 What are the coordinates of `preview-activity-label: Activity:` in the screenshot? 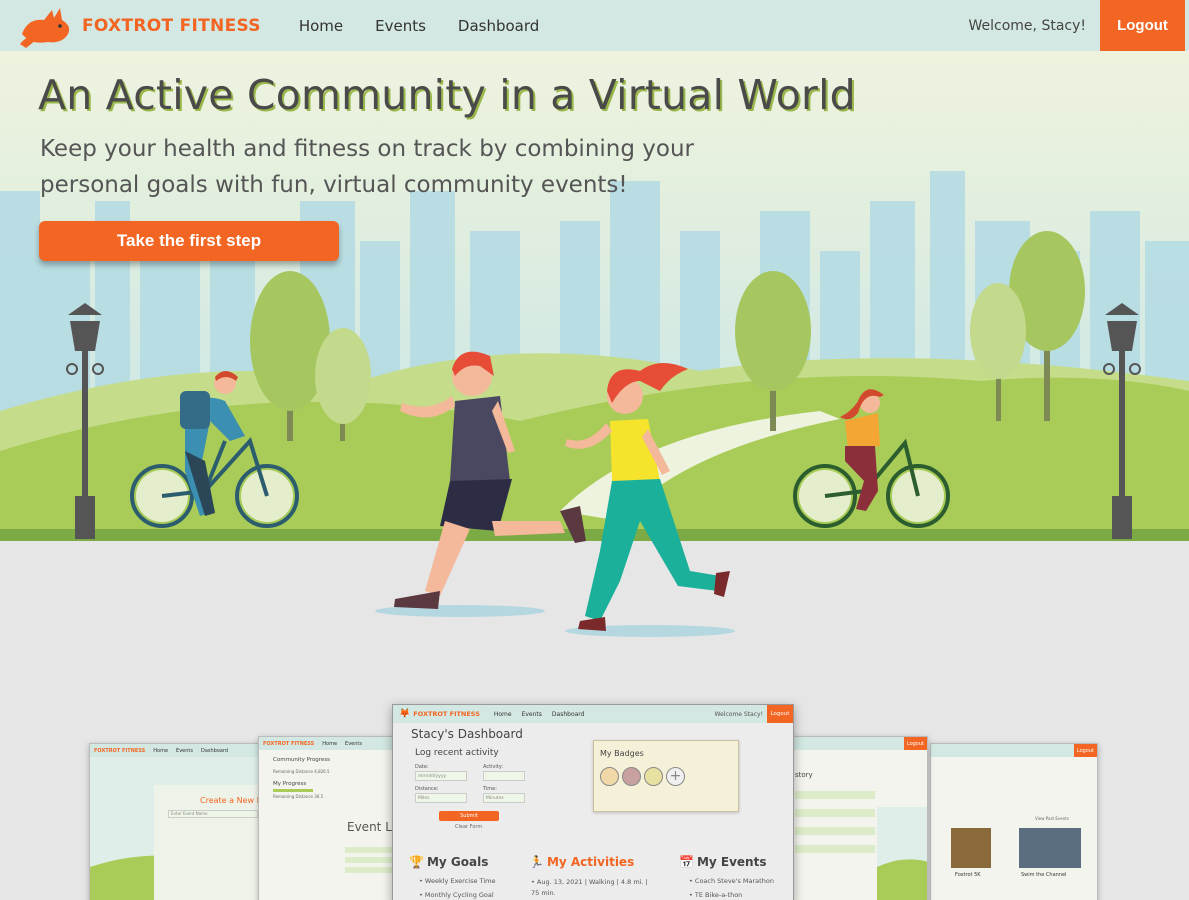 It's located at (493, 767).